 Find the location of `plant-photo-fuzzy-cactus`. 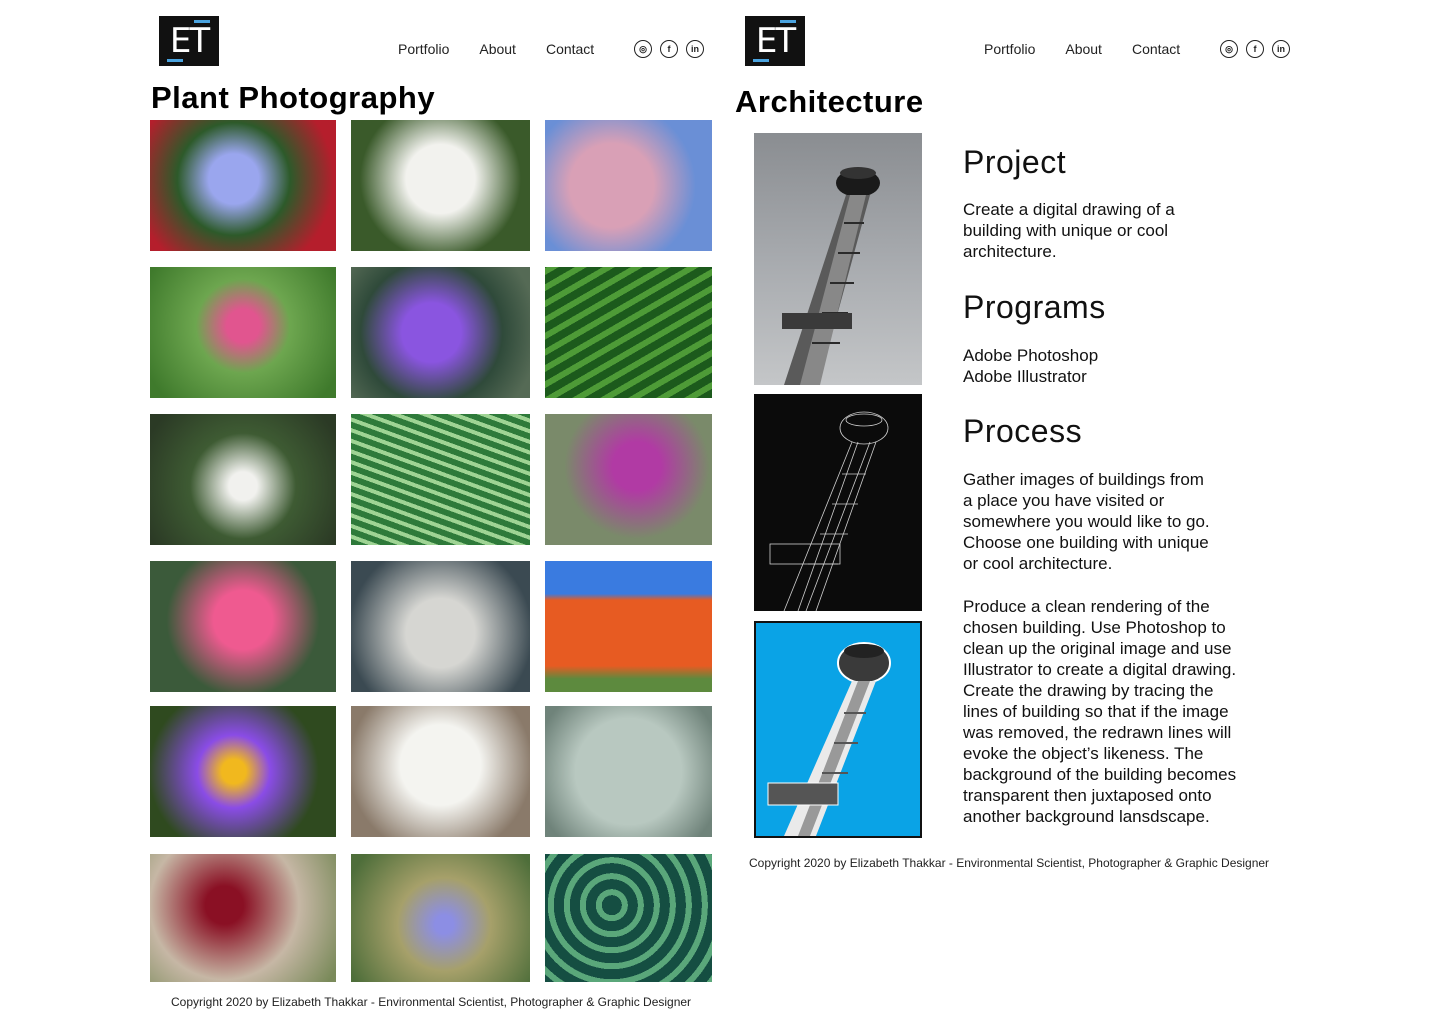

plant-photo-fuzzy-cactus is located at coordinates (440, 626).